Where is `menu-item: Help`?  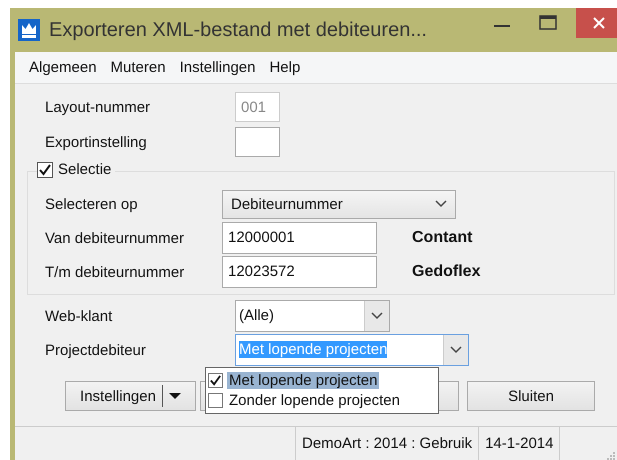
menu-item: Help is located at coordinates (284, 67).